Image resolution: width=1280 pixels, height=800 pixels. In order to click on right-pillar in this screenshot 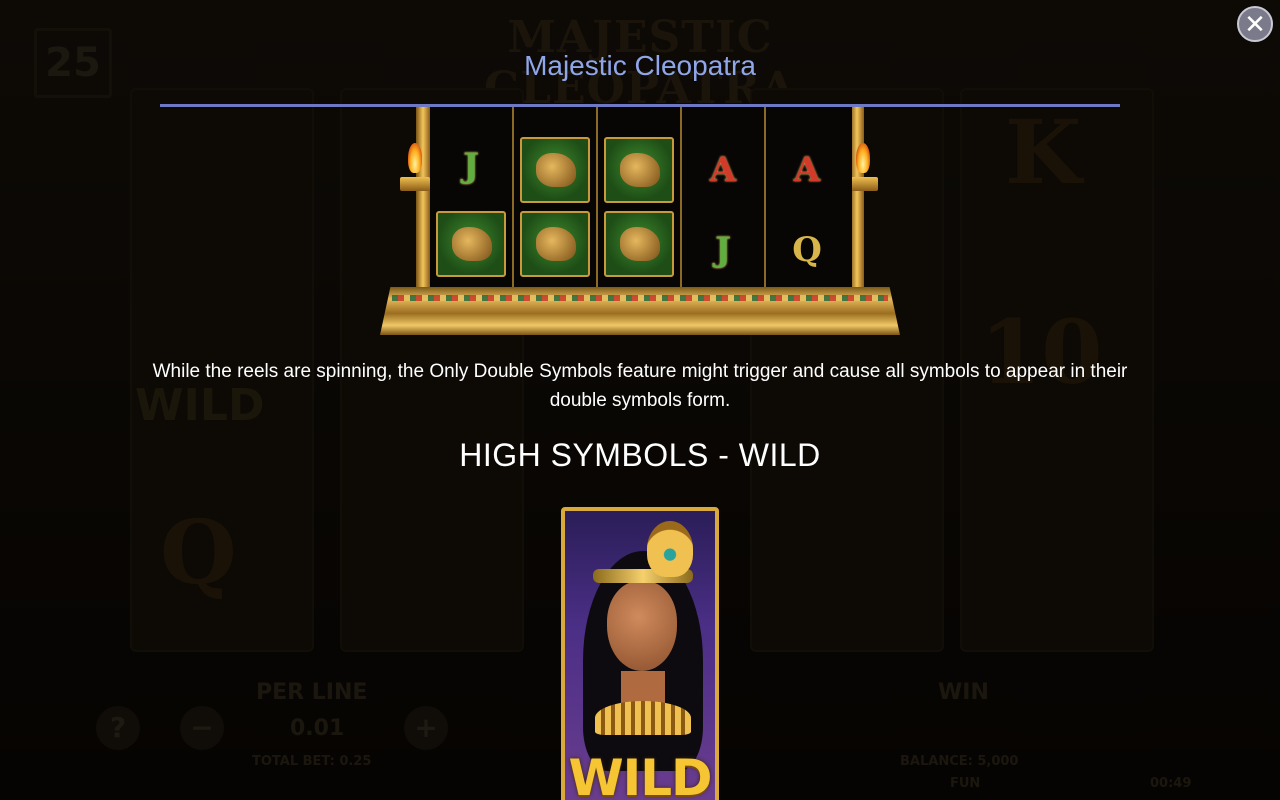, I will do `click(857, 199)`.